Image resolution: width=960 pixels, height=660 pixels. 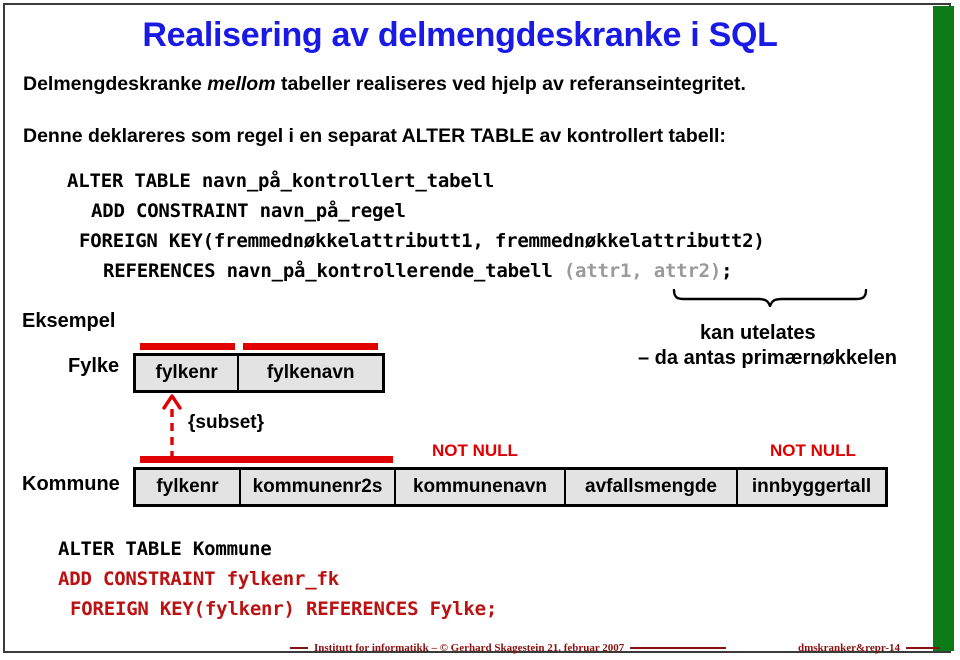 What do you see at coordinates (165, 549) in the screenshot?
I see `code-bottom-line-1: ALTER TABLE Kommune` at bounding box center [165, 549].